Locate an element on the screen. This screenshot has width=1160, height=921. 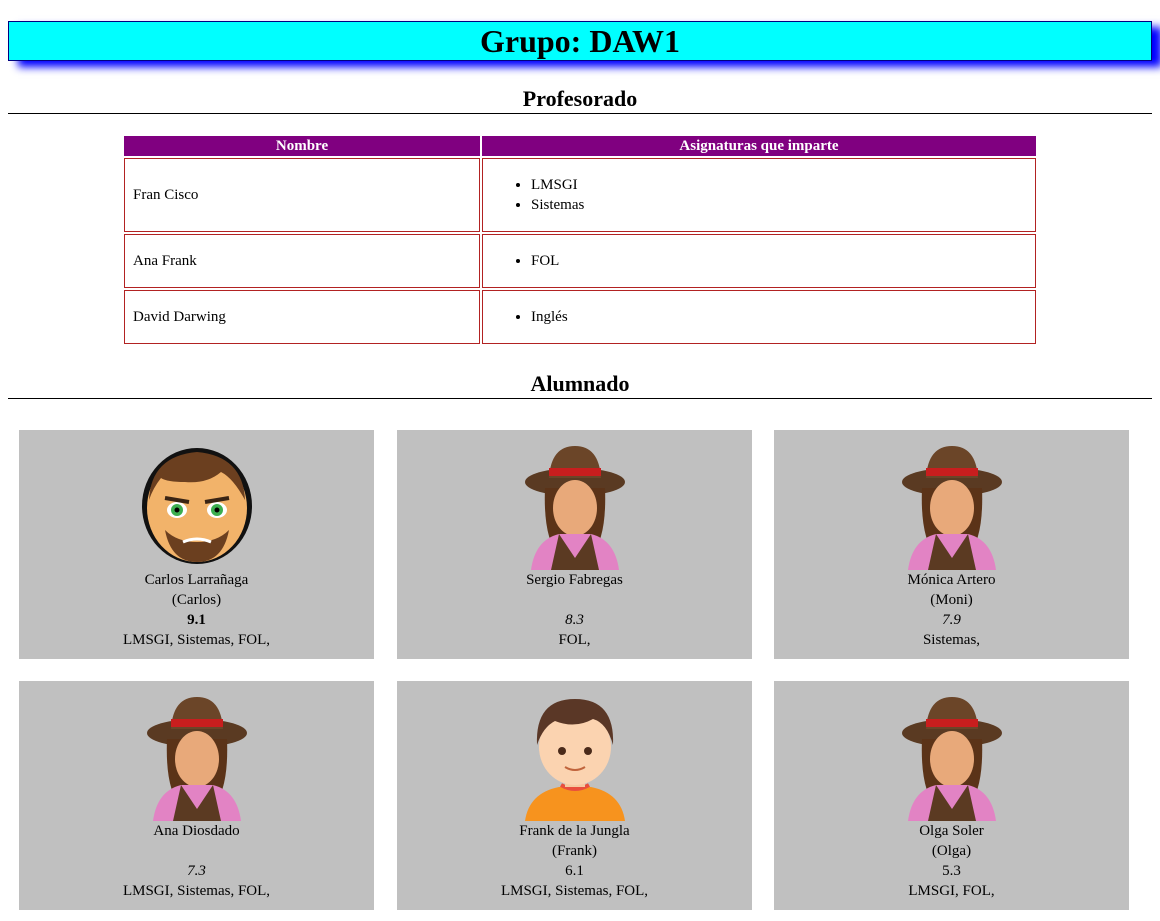
group-title-bar: Grupo: DAW1 is located at coordinates (580, 41).